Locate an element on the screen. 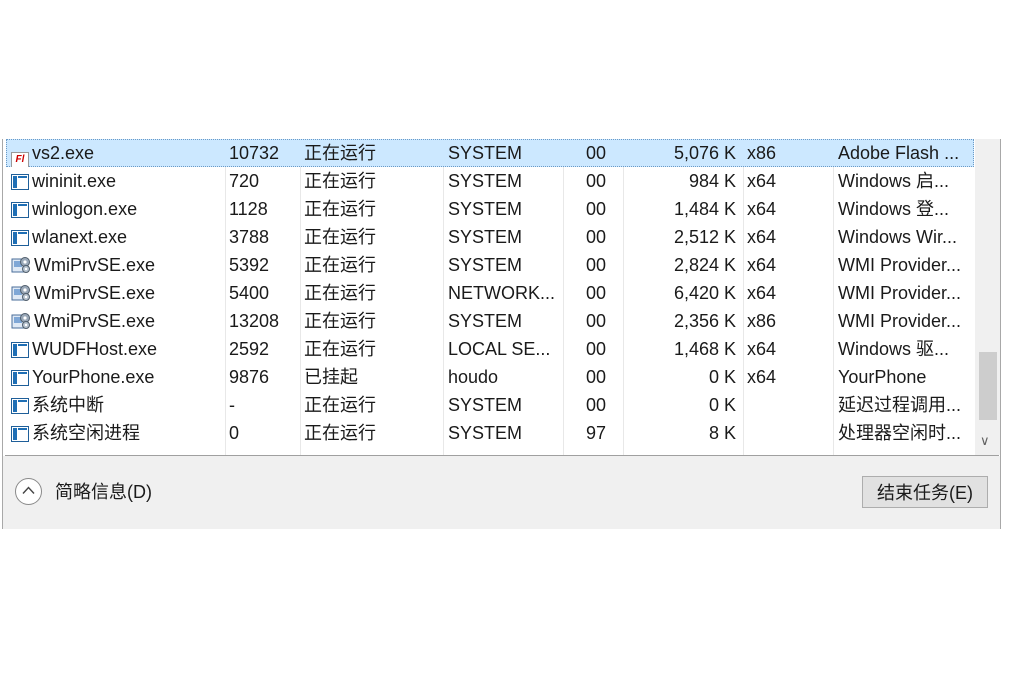 This screenshot has height=674, width=1011. process-name-cell: wininit.exe is located at coordinates (116, 181).